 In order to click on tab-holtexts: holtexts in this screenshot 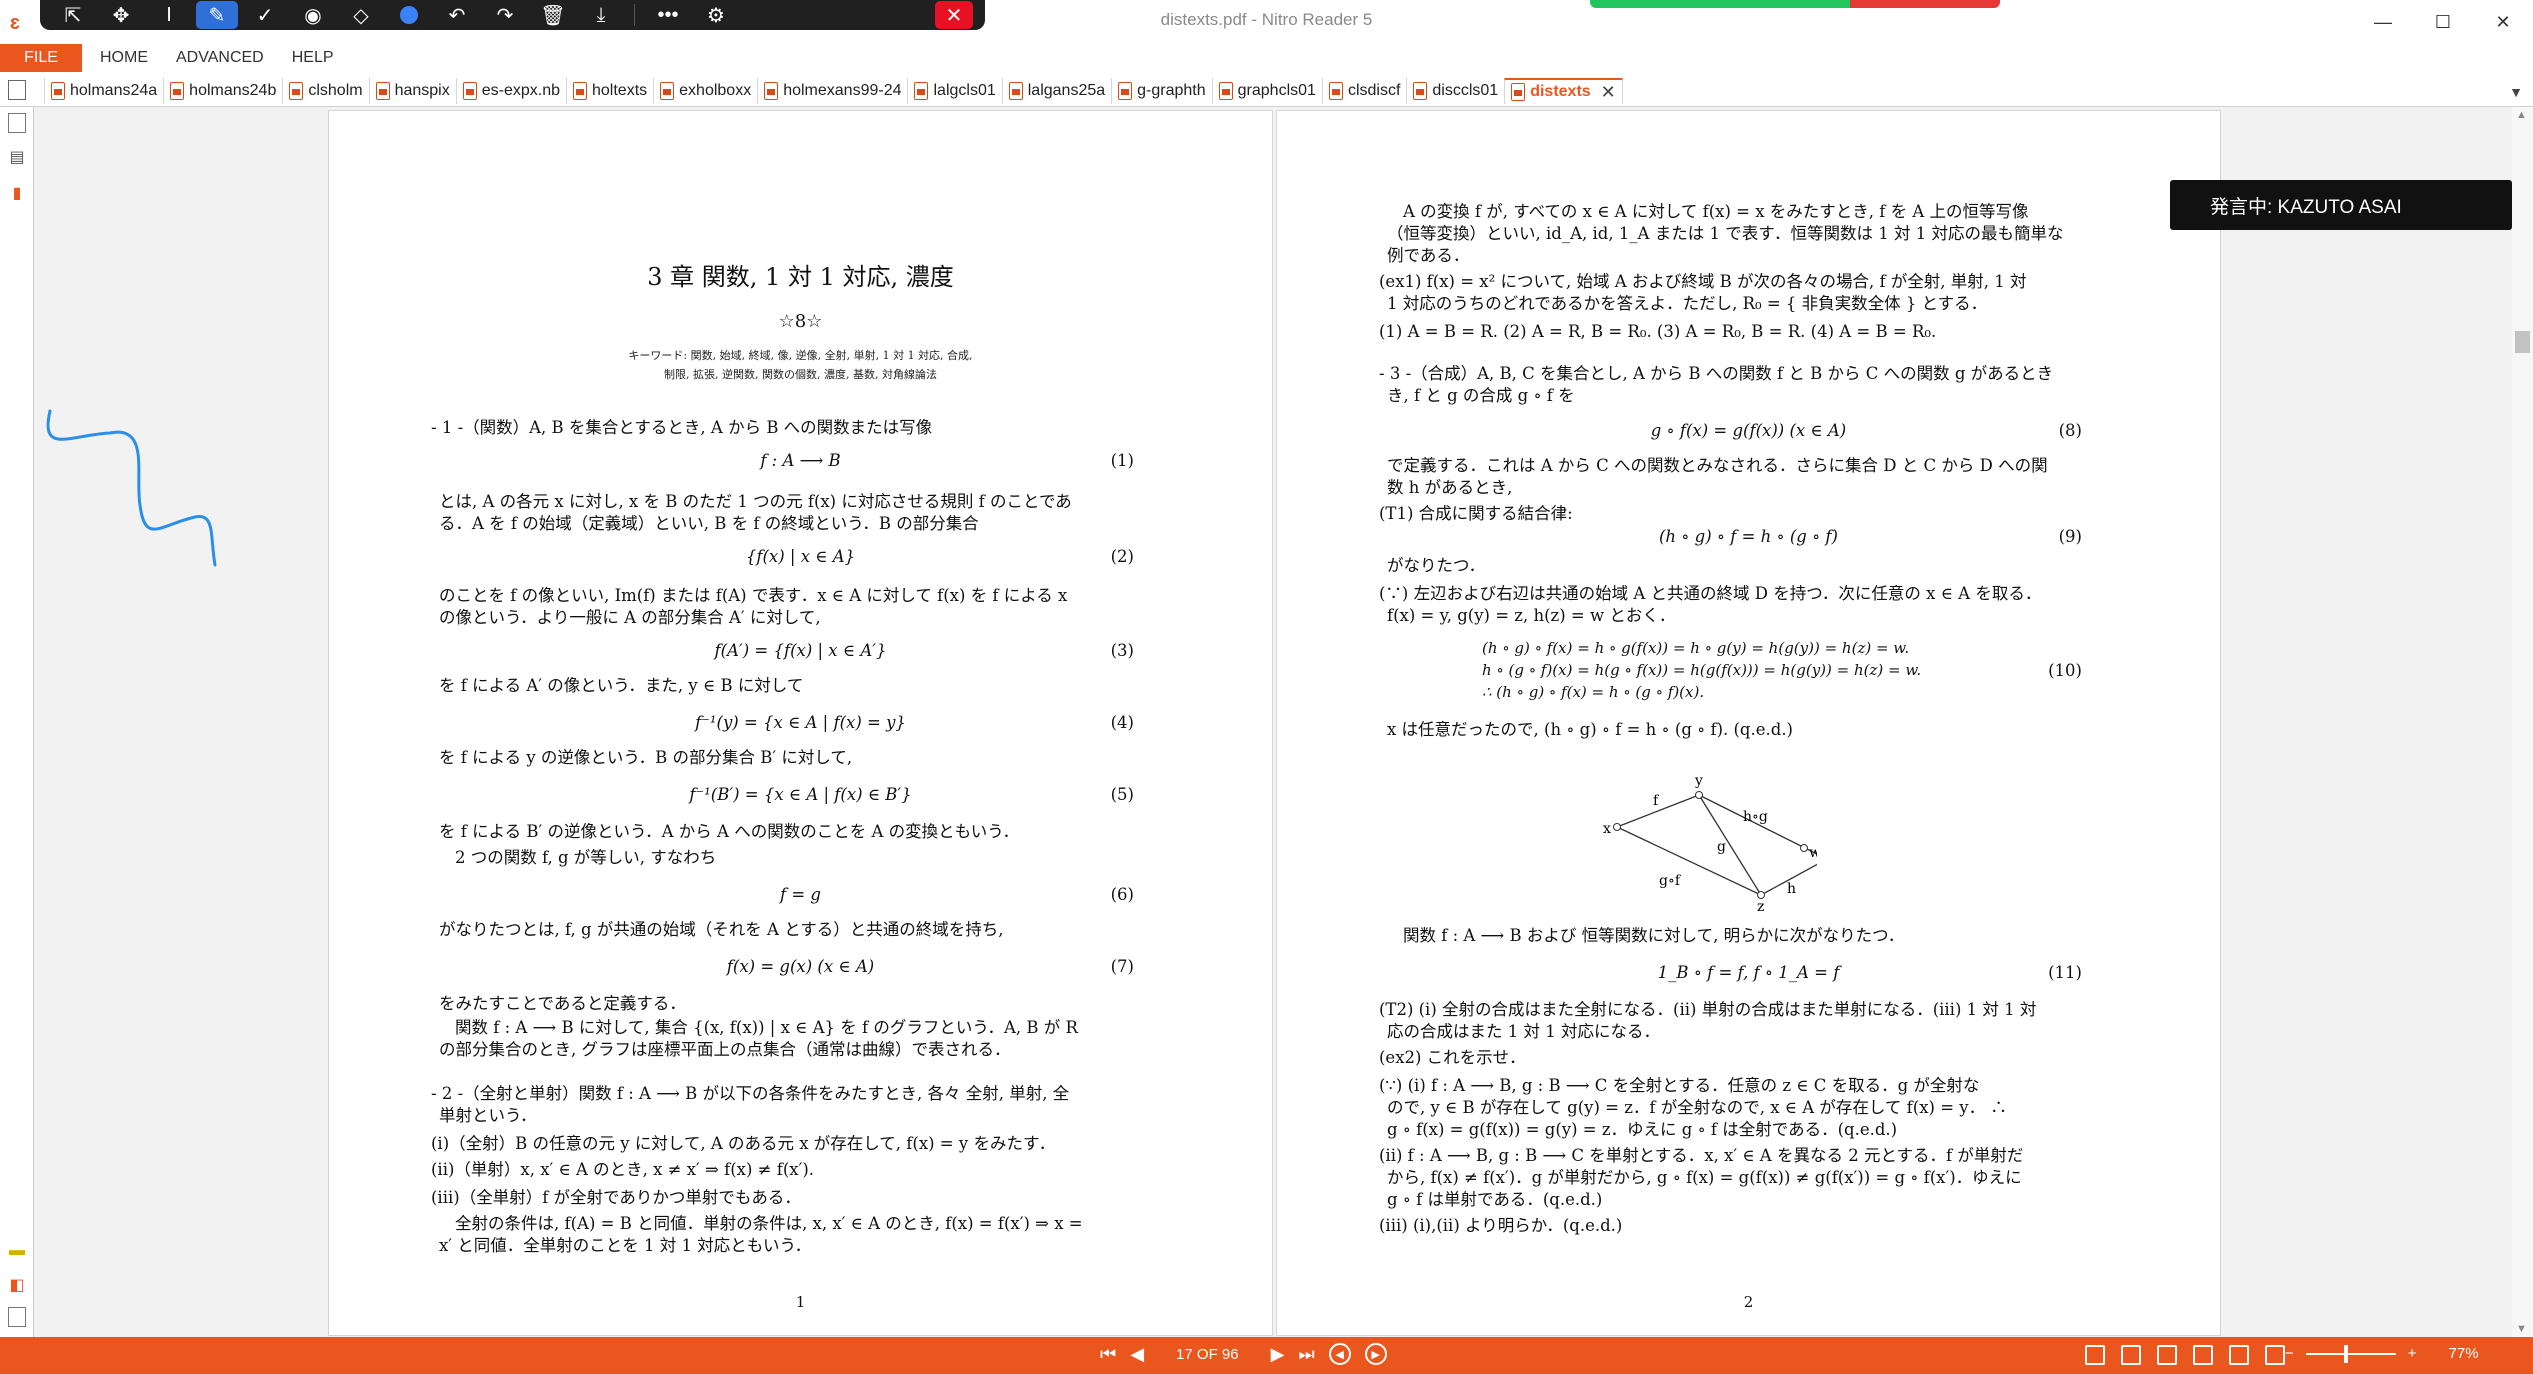, I will do `click(609, 91)`.